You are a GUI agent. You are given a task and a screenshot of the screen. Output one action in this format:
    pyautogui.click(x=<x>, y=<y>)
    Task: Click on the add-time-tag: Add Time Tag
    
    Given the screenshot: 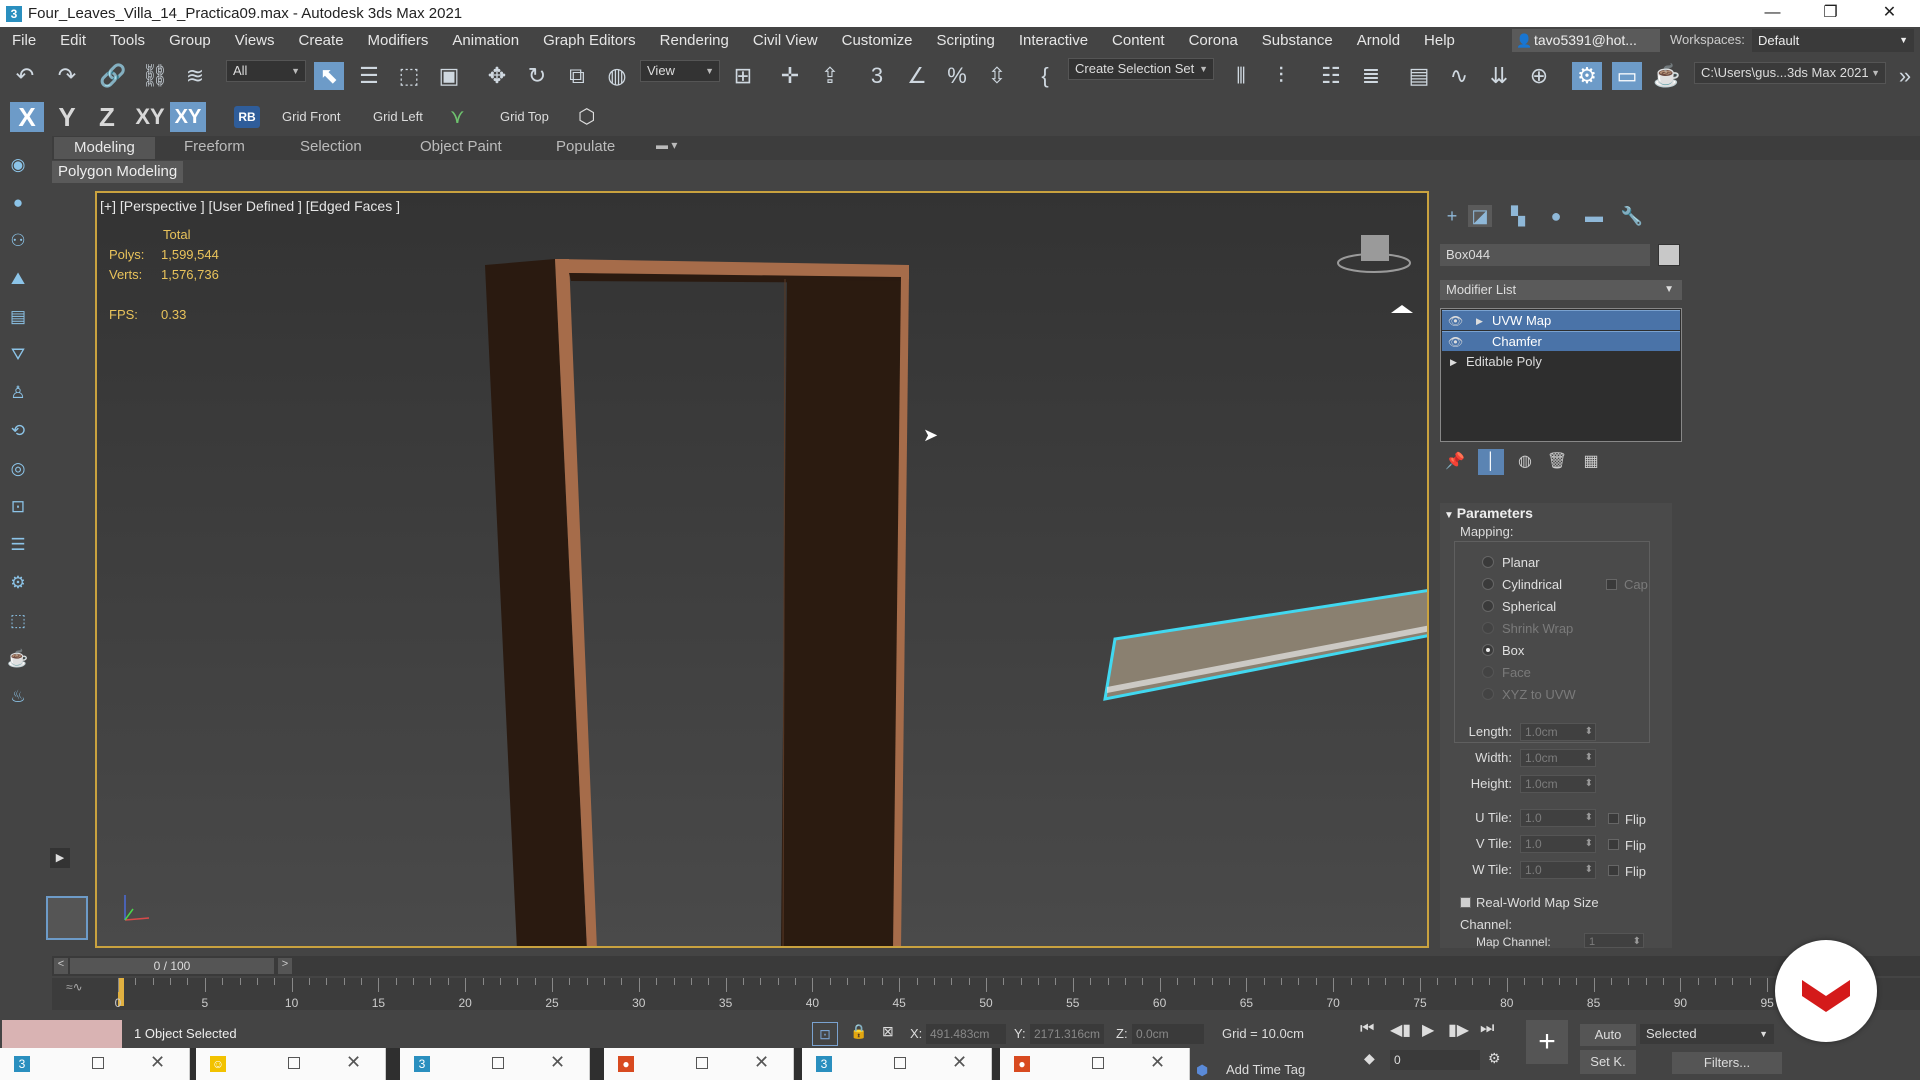 What is the action you would take?
    pyautogui.click(x=1265, y=1069)
    